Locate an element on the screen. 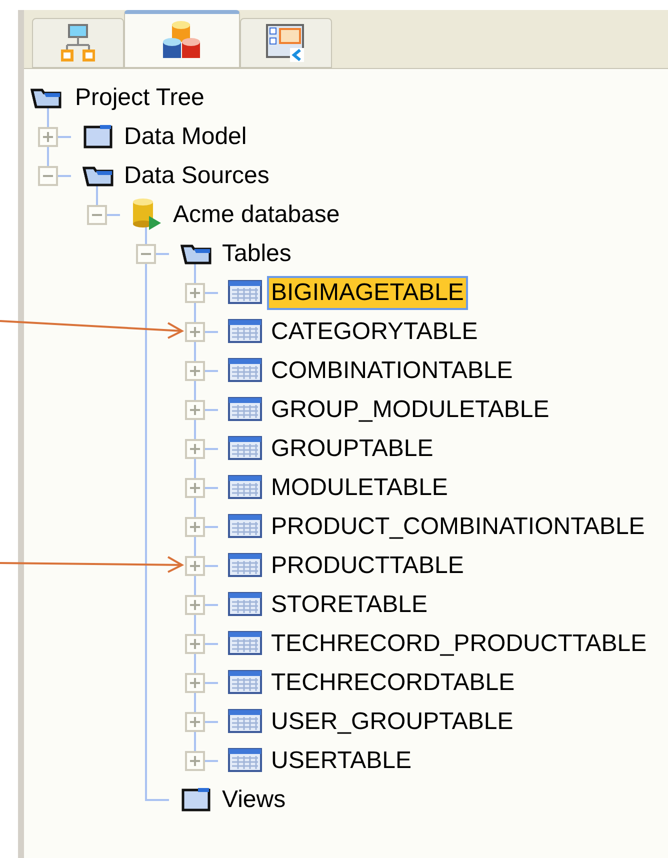 This screenshot has height=858, width=668. tree-item: Acme database is located at coordinates (256, 215).